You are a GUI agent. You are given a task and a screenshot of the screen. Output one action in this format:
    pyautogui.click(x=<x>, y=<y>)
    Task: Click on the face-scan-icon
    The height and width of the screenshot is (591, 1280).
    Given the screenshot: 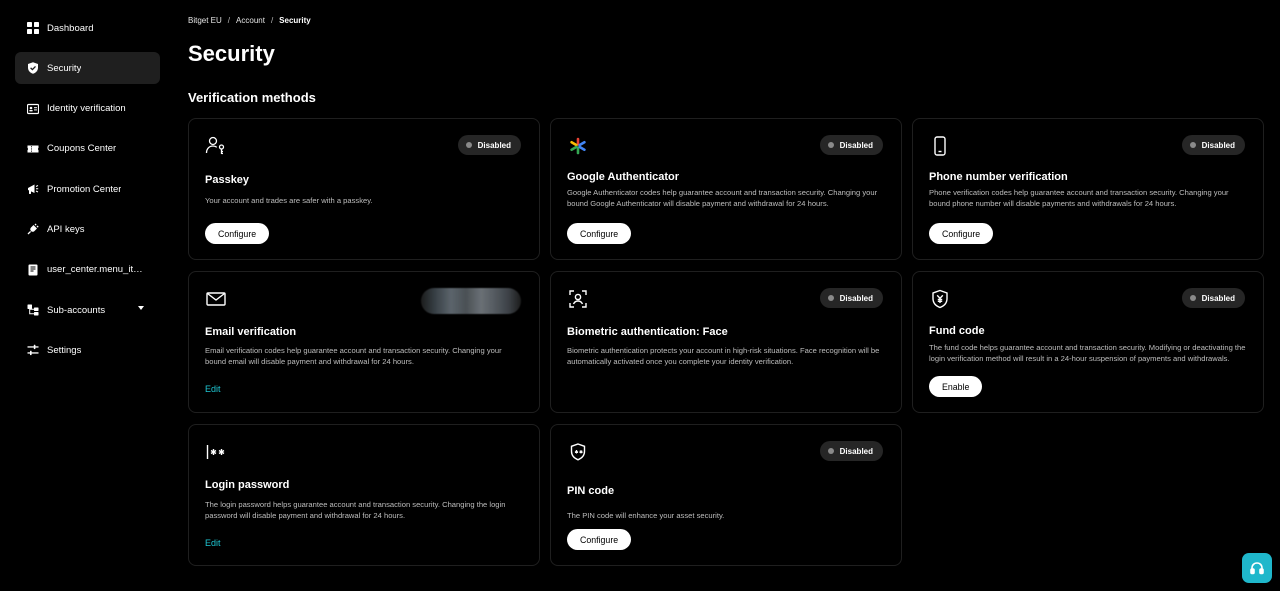 What is the action you would take?
    pyautogui.click(x=578, y=299)
    